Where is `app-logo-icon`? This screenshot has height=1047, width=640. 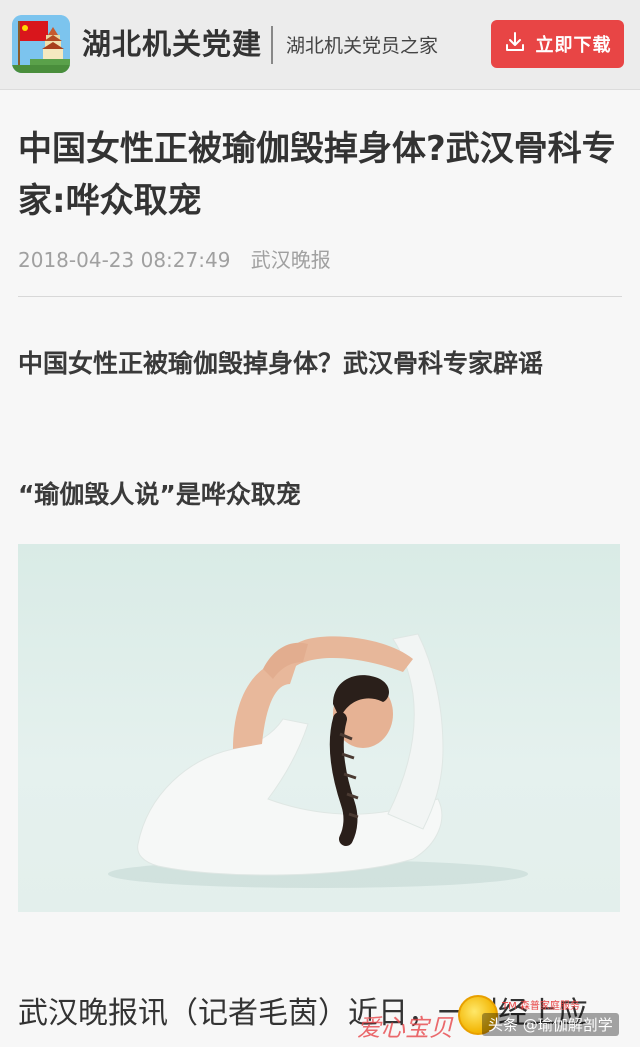
app-logo-icon is located at coordinates (41, 44).